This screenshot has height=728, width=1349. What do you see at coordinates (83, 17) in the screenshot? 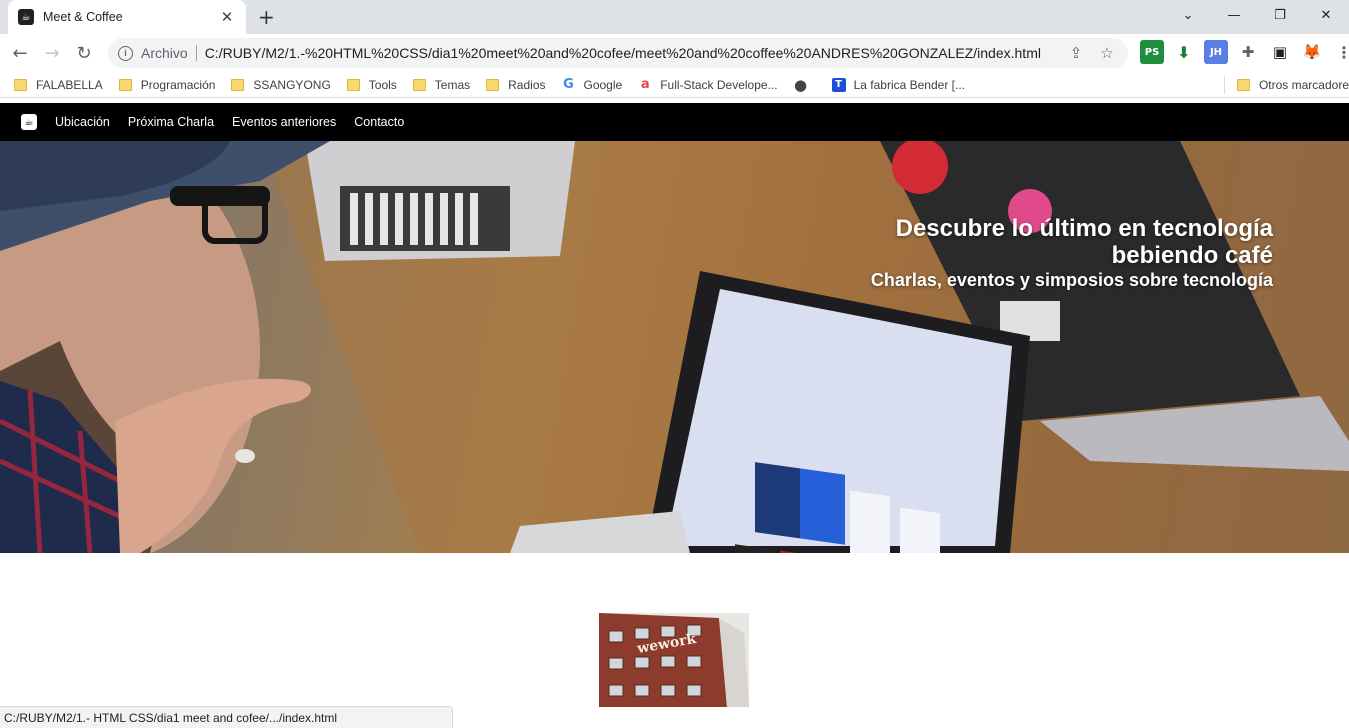
I see `tab-title: Meet & Coffee` at bounding box center [83, 17].